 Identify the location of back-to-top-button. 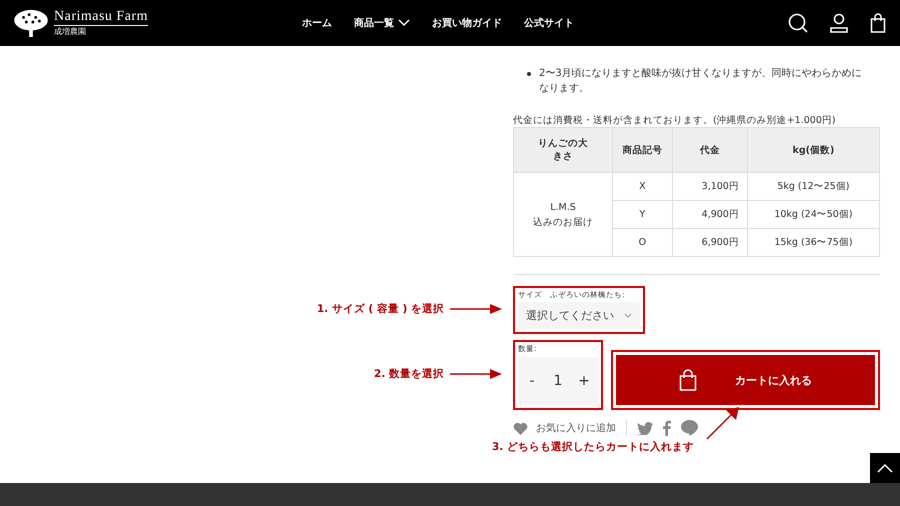
(885, 468).